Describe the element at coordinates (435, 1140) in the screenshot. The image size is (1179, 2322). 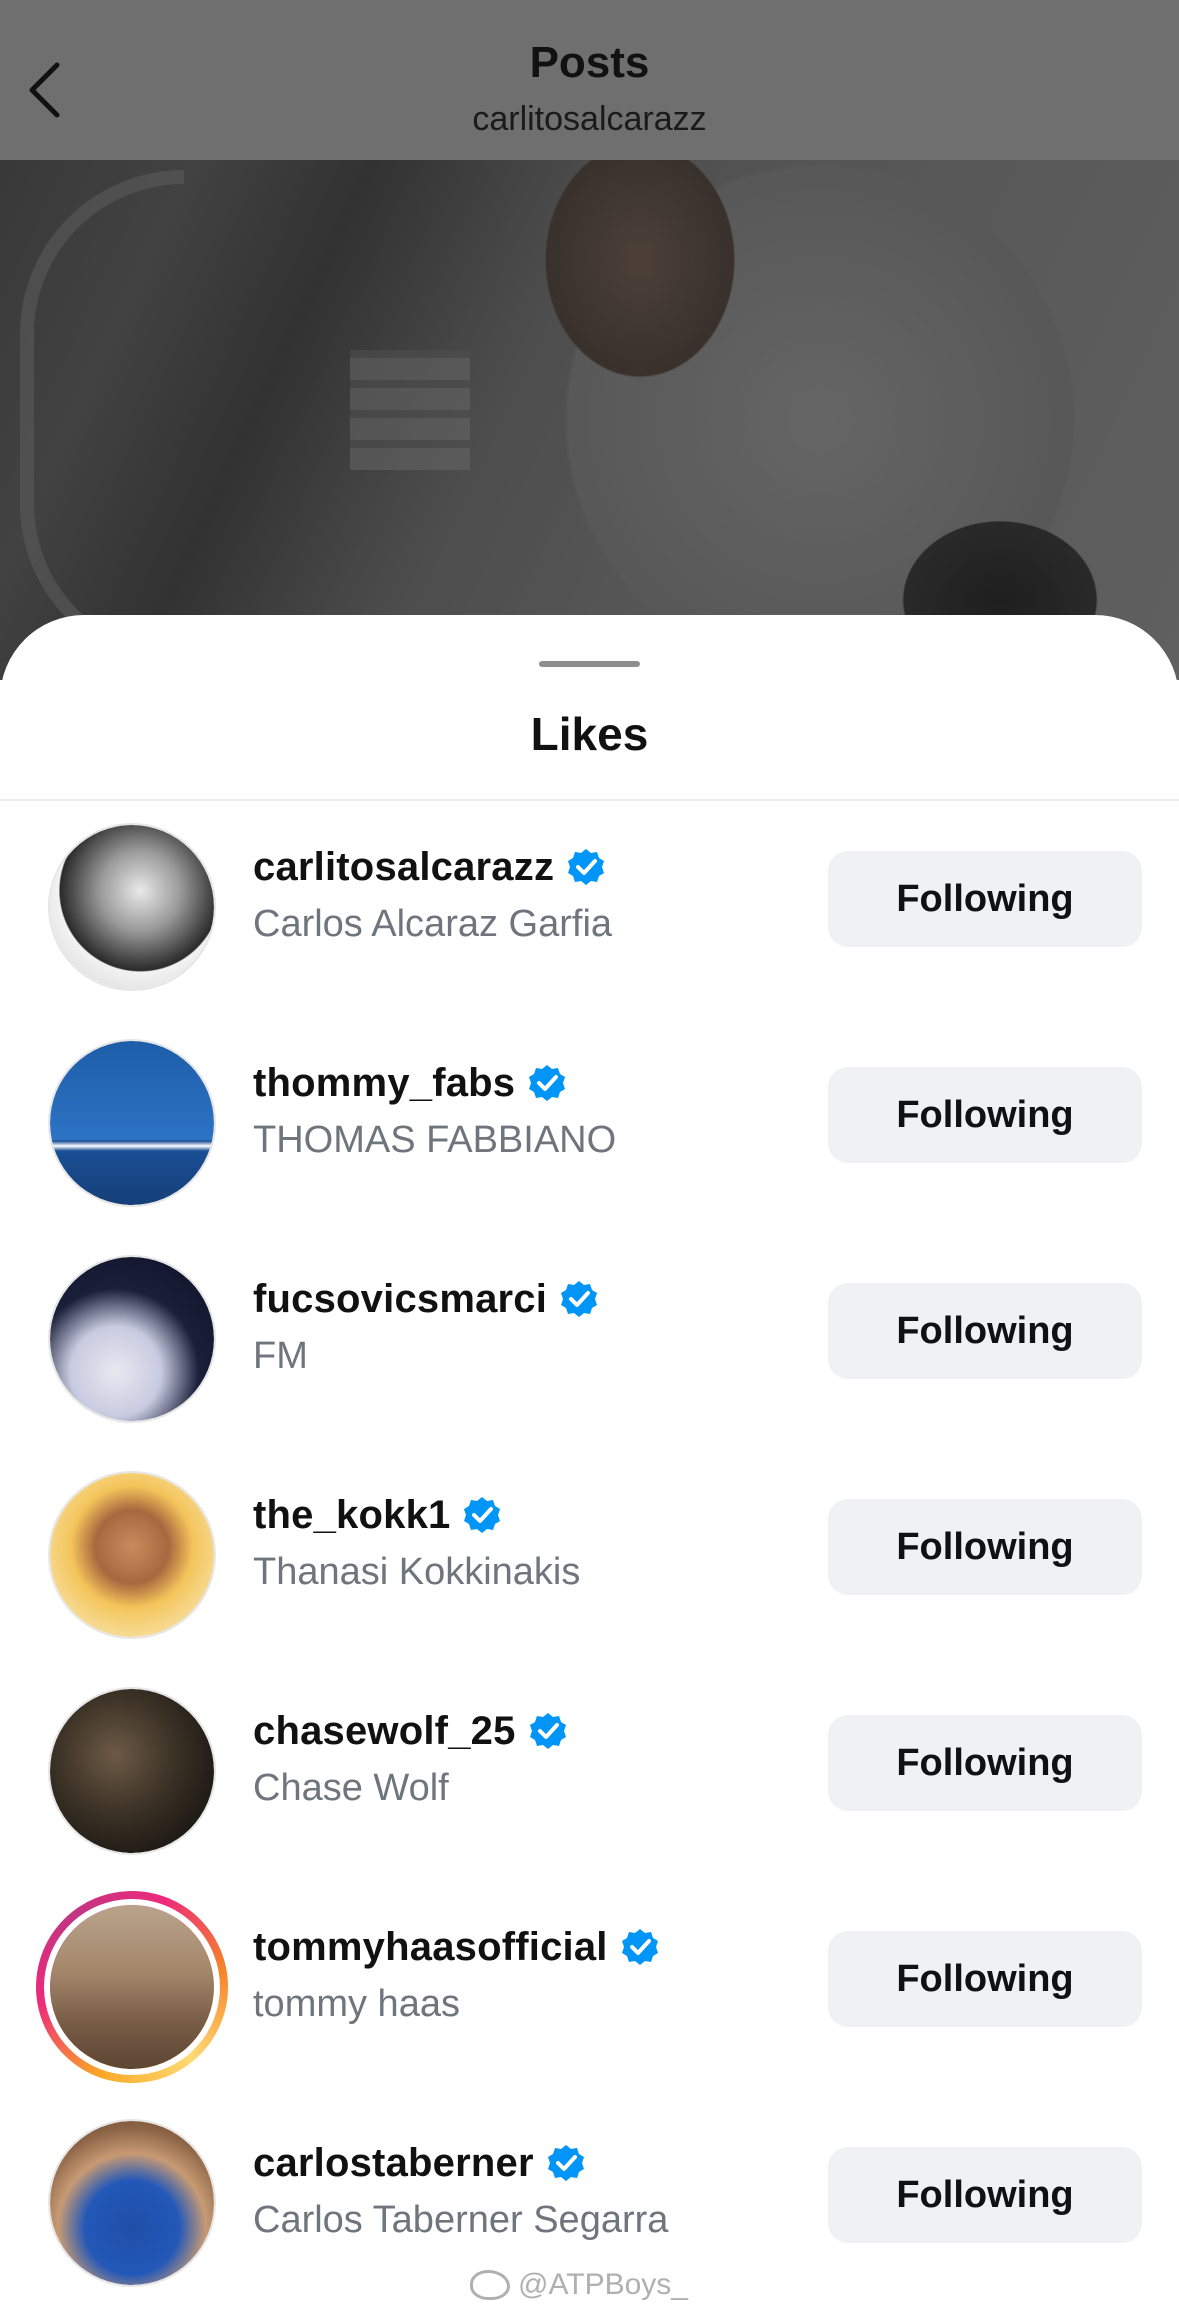
I see `full-name: THOMAS FABBIANO` at that location.